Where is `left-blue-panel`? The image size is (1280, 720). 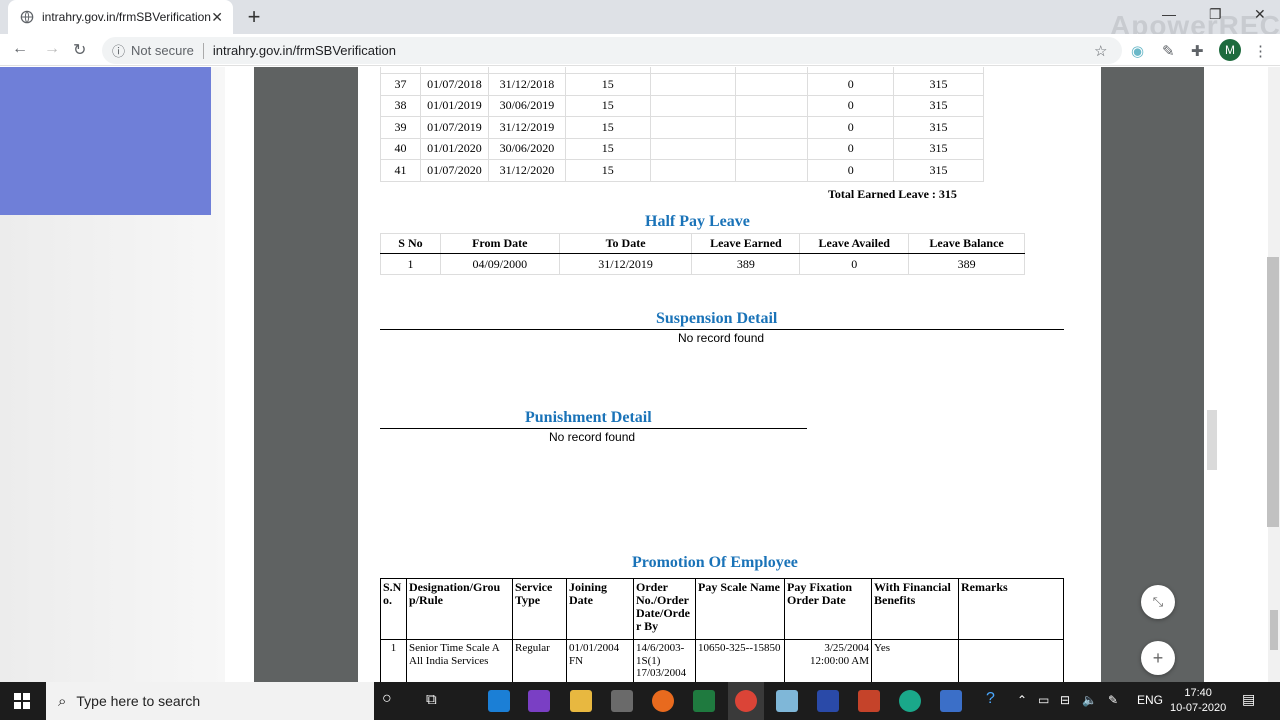 left-blue-panel is located at coordinates (105, 141).